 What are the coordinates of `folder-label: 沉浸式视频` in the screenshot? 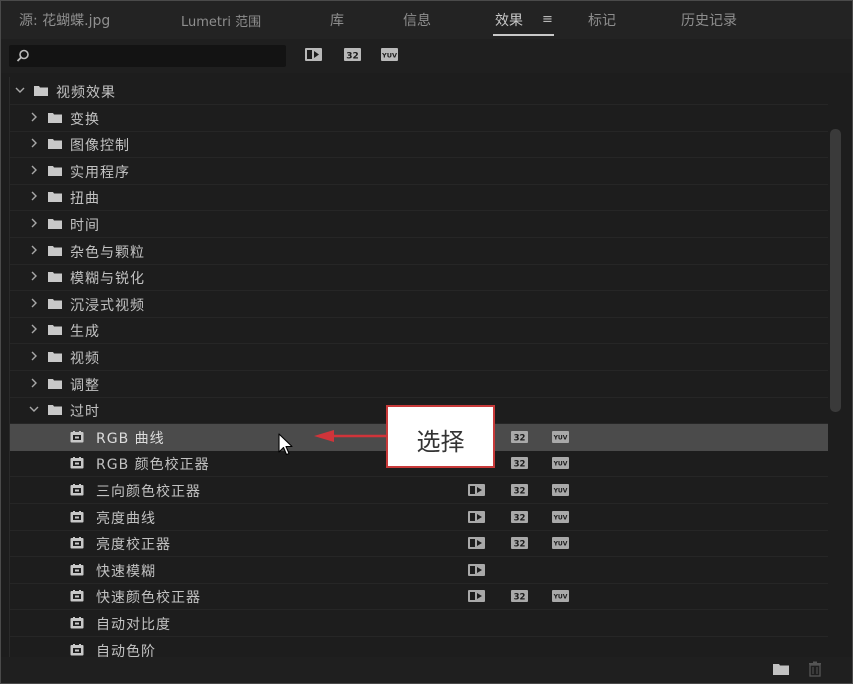 It's located at (107, 305).